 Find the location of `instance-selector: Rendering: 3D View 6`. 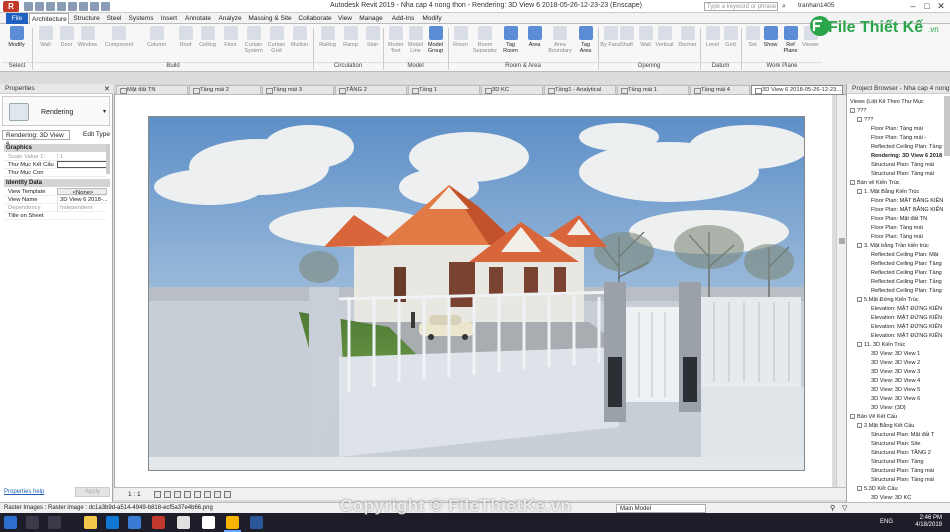

instance-selector: Rendering: 3D View 6 is located at coordinates (36, 139).